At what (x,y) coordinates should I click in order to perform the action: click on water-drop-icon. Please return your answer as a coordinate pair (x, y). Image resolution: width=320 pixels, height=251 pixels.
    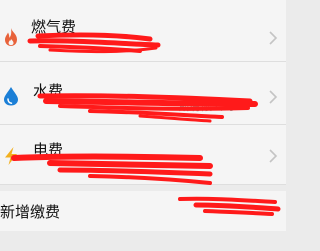
    Looking at the image, I should click on (11, 96).